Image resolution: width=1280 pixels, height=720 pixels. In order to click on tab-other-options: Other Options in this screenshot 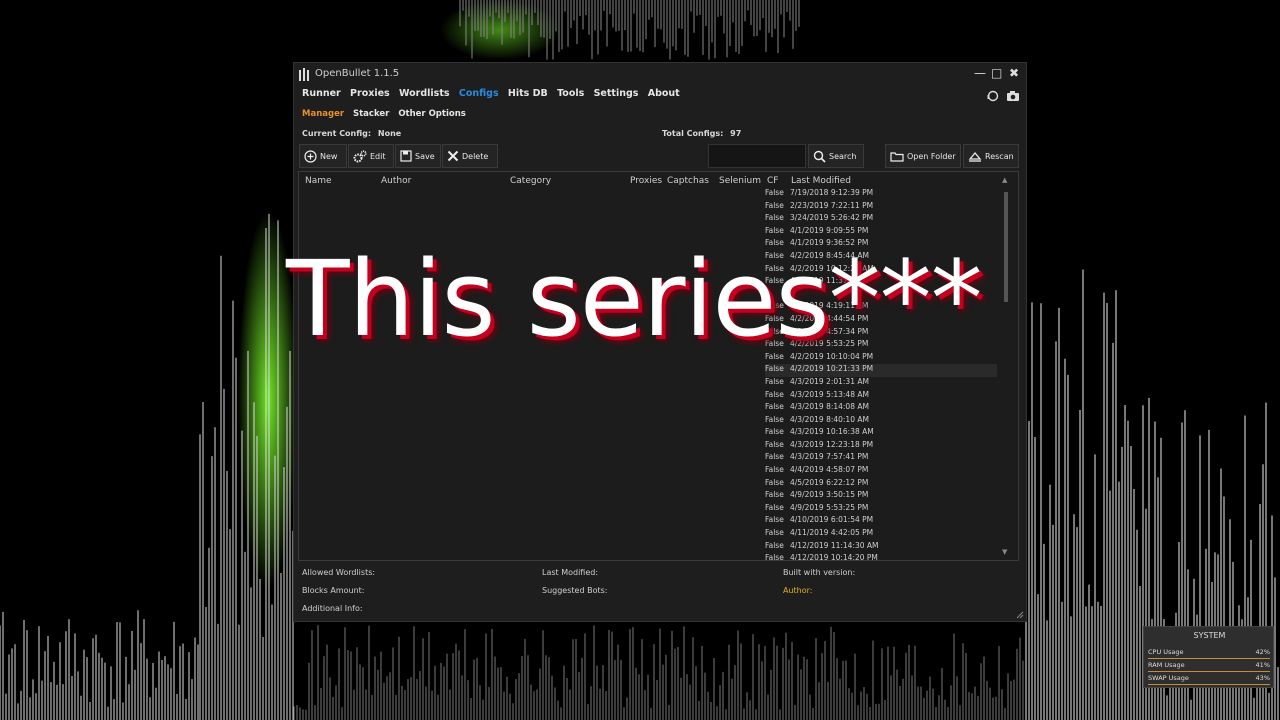, I will do `click(432, 114)`.